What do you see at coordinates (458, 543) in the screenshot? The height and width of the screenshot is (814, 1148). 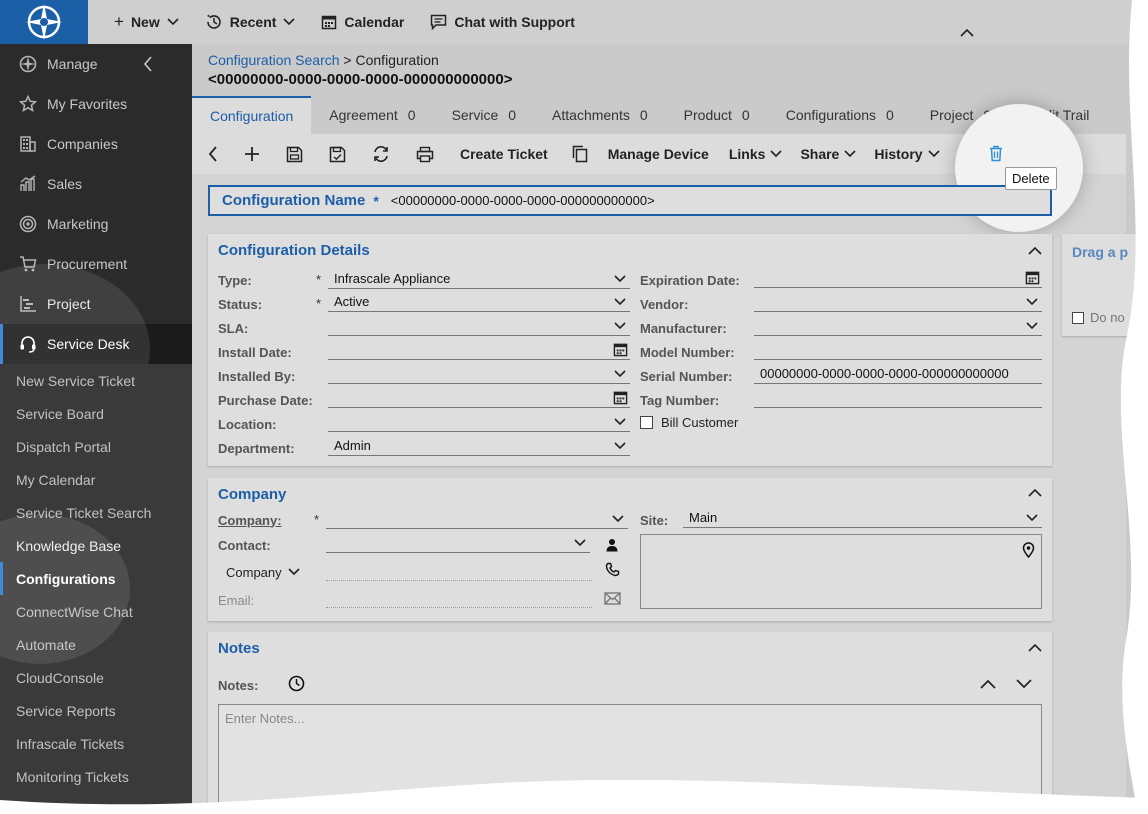 I see `contact-select` at bounding box center [458, 543].